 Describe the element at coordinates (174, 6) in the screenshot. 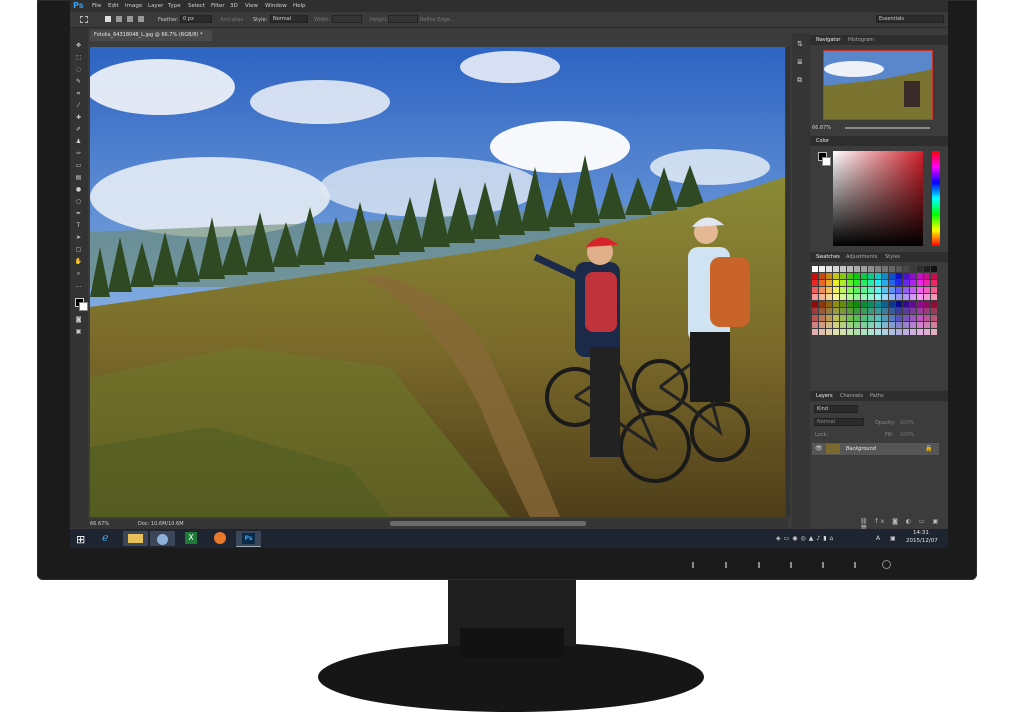

I see `menu-type: Type` at that location.